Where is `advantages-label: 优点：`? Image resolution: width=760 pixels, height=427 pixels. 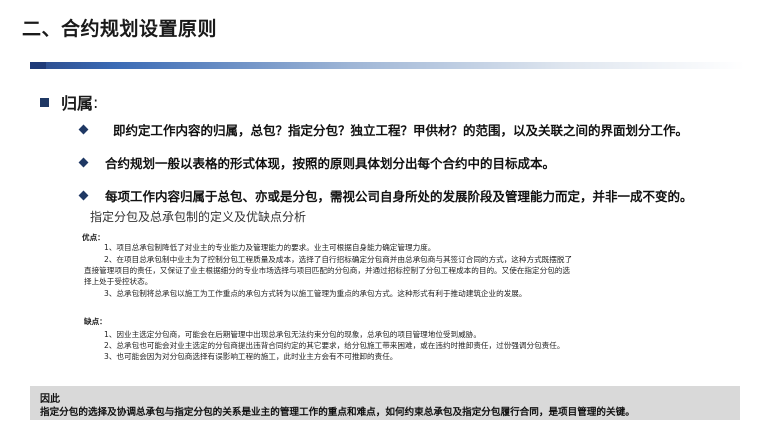
advantages-label: 优点： is located at coordinates (93, 237).